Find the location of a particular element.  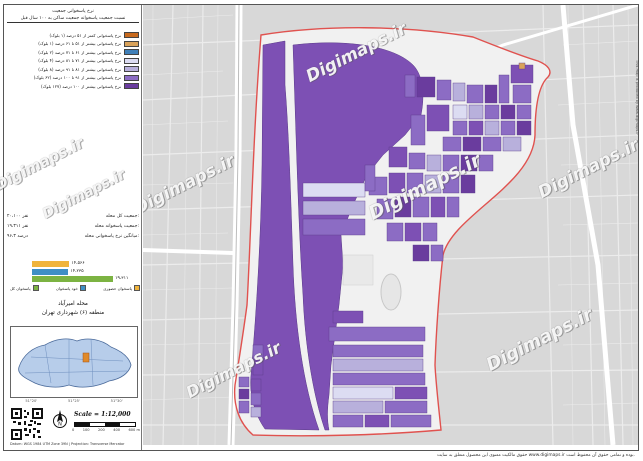

bar-legend-item: پاسخوان کل is located at coordinates (24, 288).